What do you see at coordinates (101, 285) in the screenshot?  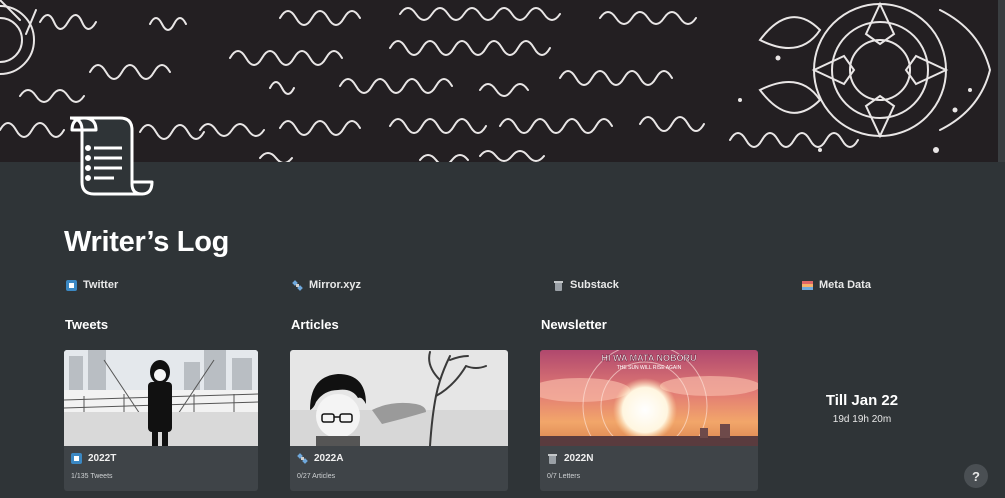 I see `link-label: Twitter` at bounding box center [101, 285].